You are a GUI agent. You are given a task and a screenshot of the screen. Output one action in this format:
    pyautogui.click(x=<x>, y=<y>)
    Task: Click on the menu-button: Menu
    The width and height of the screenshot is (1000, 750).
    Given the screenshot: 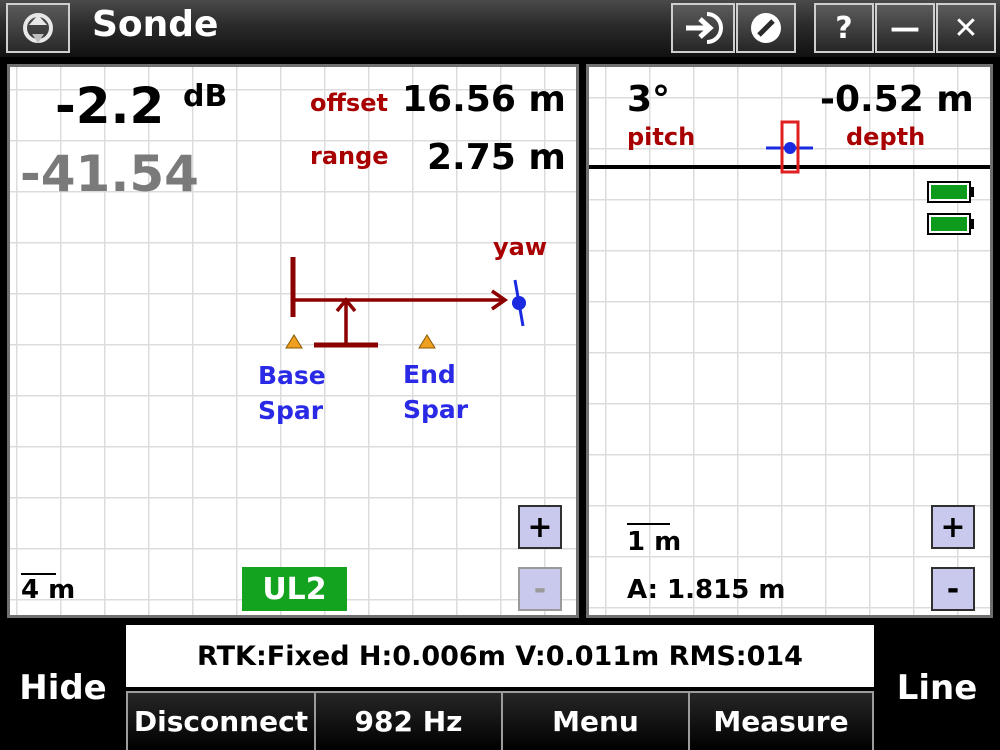 What is the action you would take?
    pyautogui.click(x=594, y=720)
    